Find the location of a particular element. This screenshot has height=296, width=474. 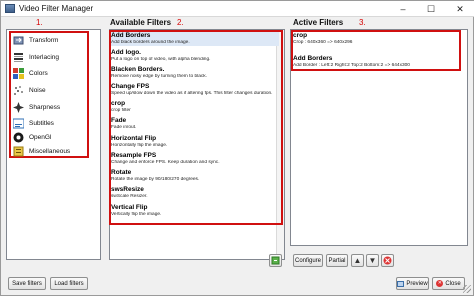

filter-name: Fade is located at coordinates (119, 120).